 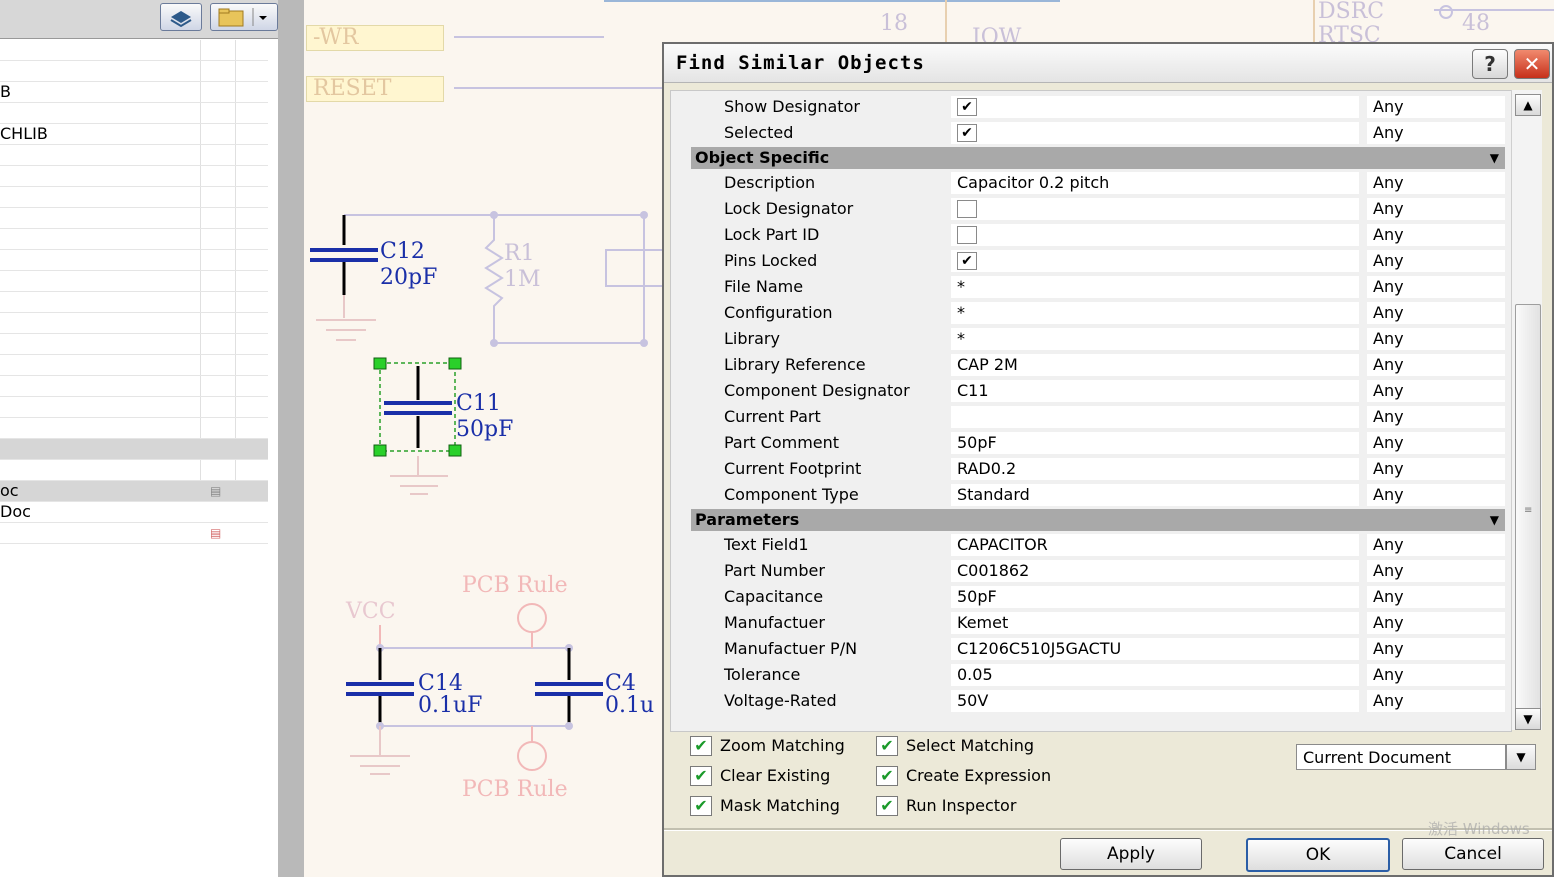 I want to click on close-button: ✕, so click(x=1532, y=64).